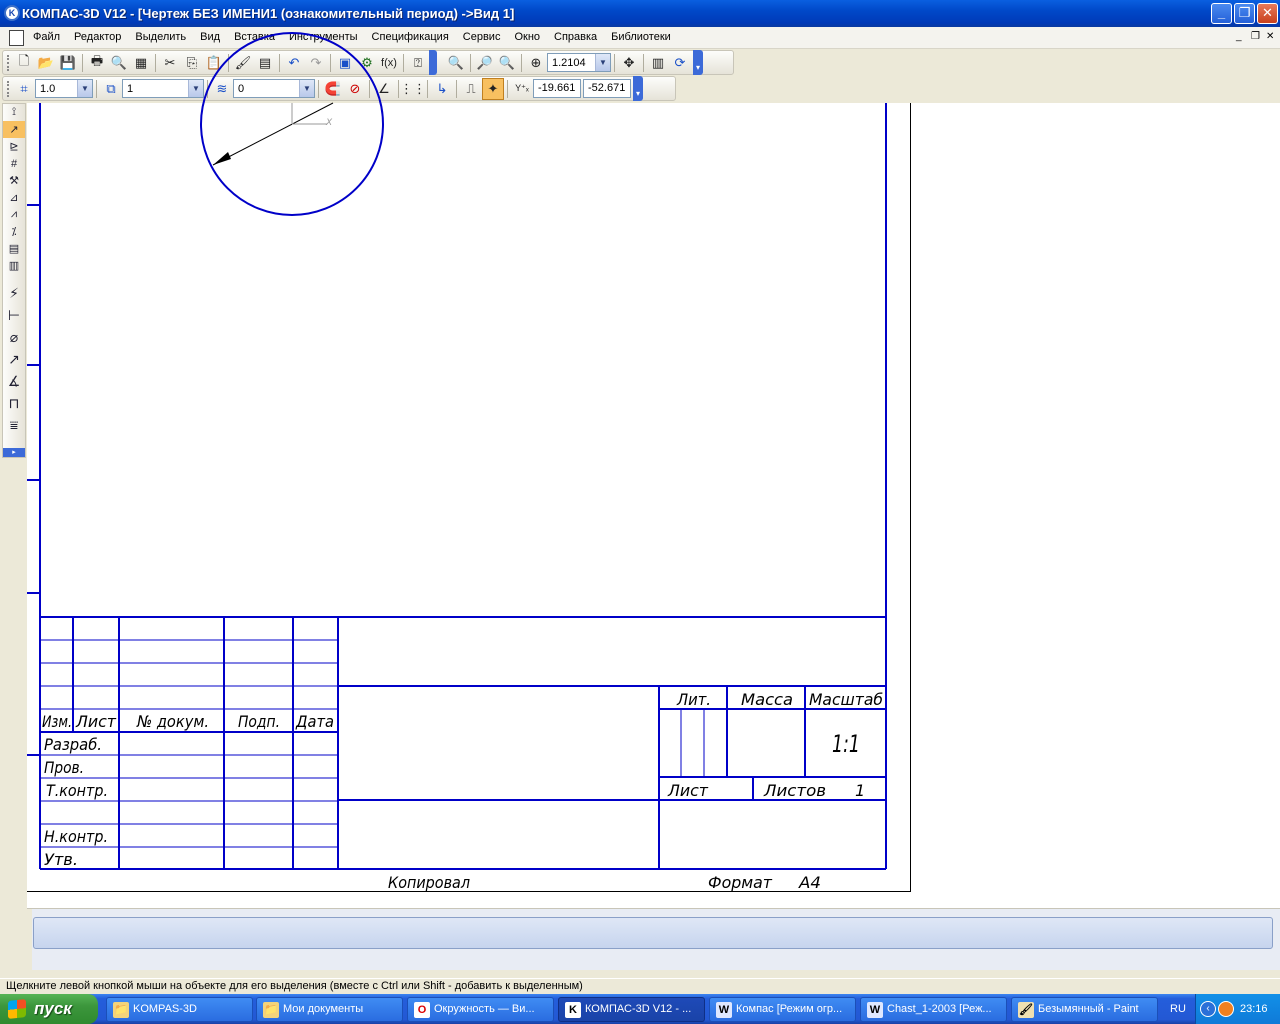 Image resolution: width=1280 pixels, height=1024 pixels. Describe the element at coordinates (1026, 1010) in the screenshot. I see `paint-icon: 🖌` at that location.